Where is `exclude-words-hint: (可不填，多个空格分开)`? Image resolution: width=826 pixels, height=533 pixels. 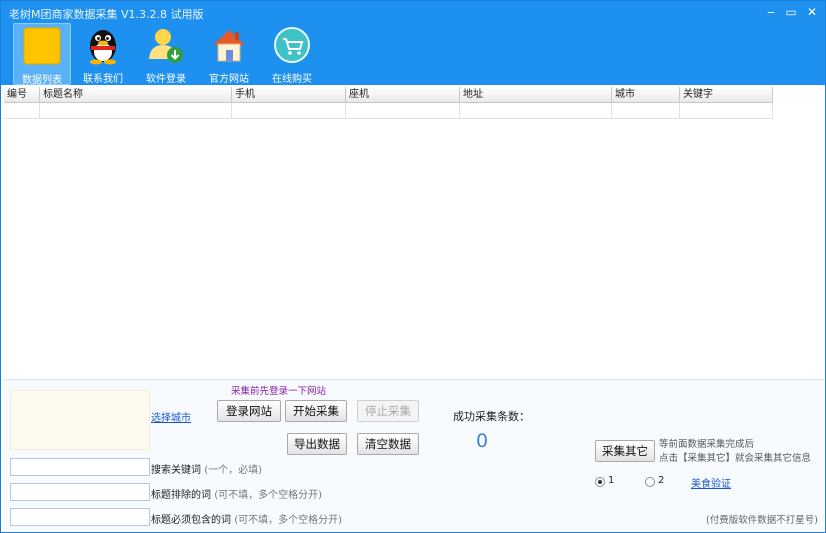 exclude-words-hint: (可不填，多个空格分开) is located at coordinates (268, 495).